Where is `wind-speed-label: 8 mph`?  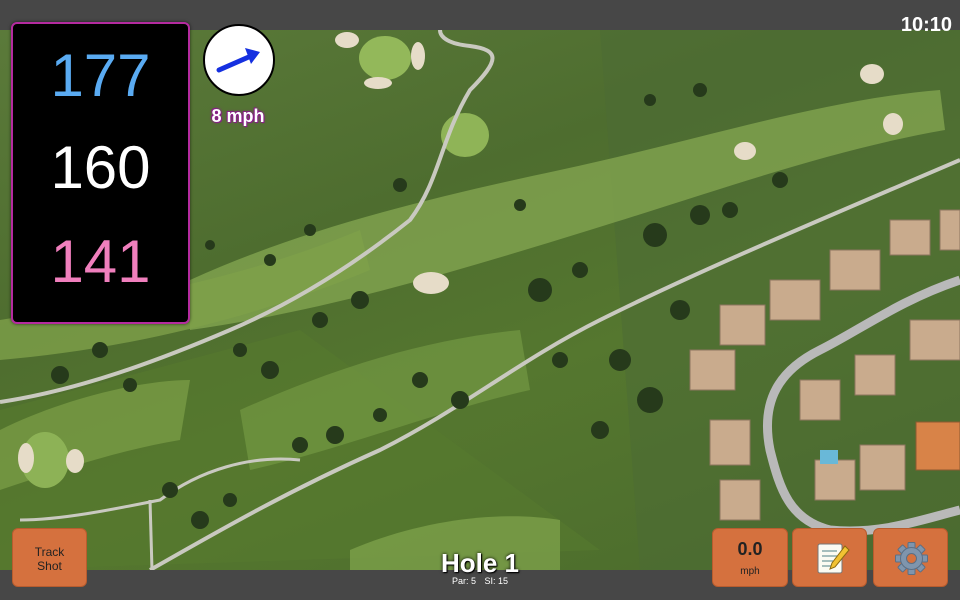 wind-speed-label: 8 mph is located at coordinates (238, 116).